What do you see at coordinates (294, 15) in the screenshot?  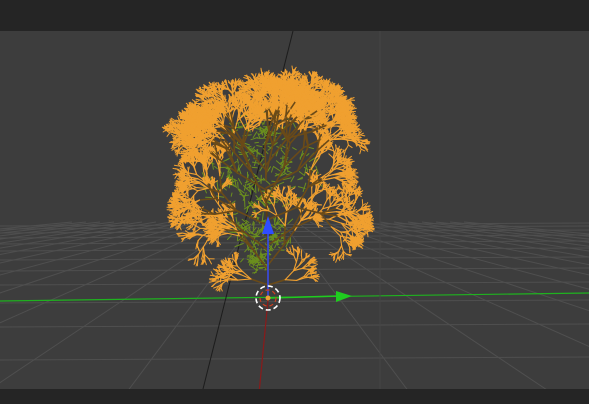 I see `viewport-header-bar` at bounding box center [294, 15].